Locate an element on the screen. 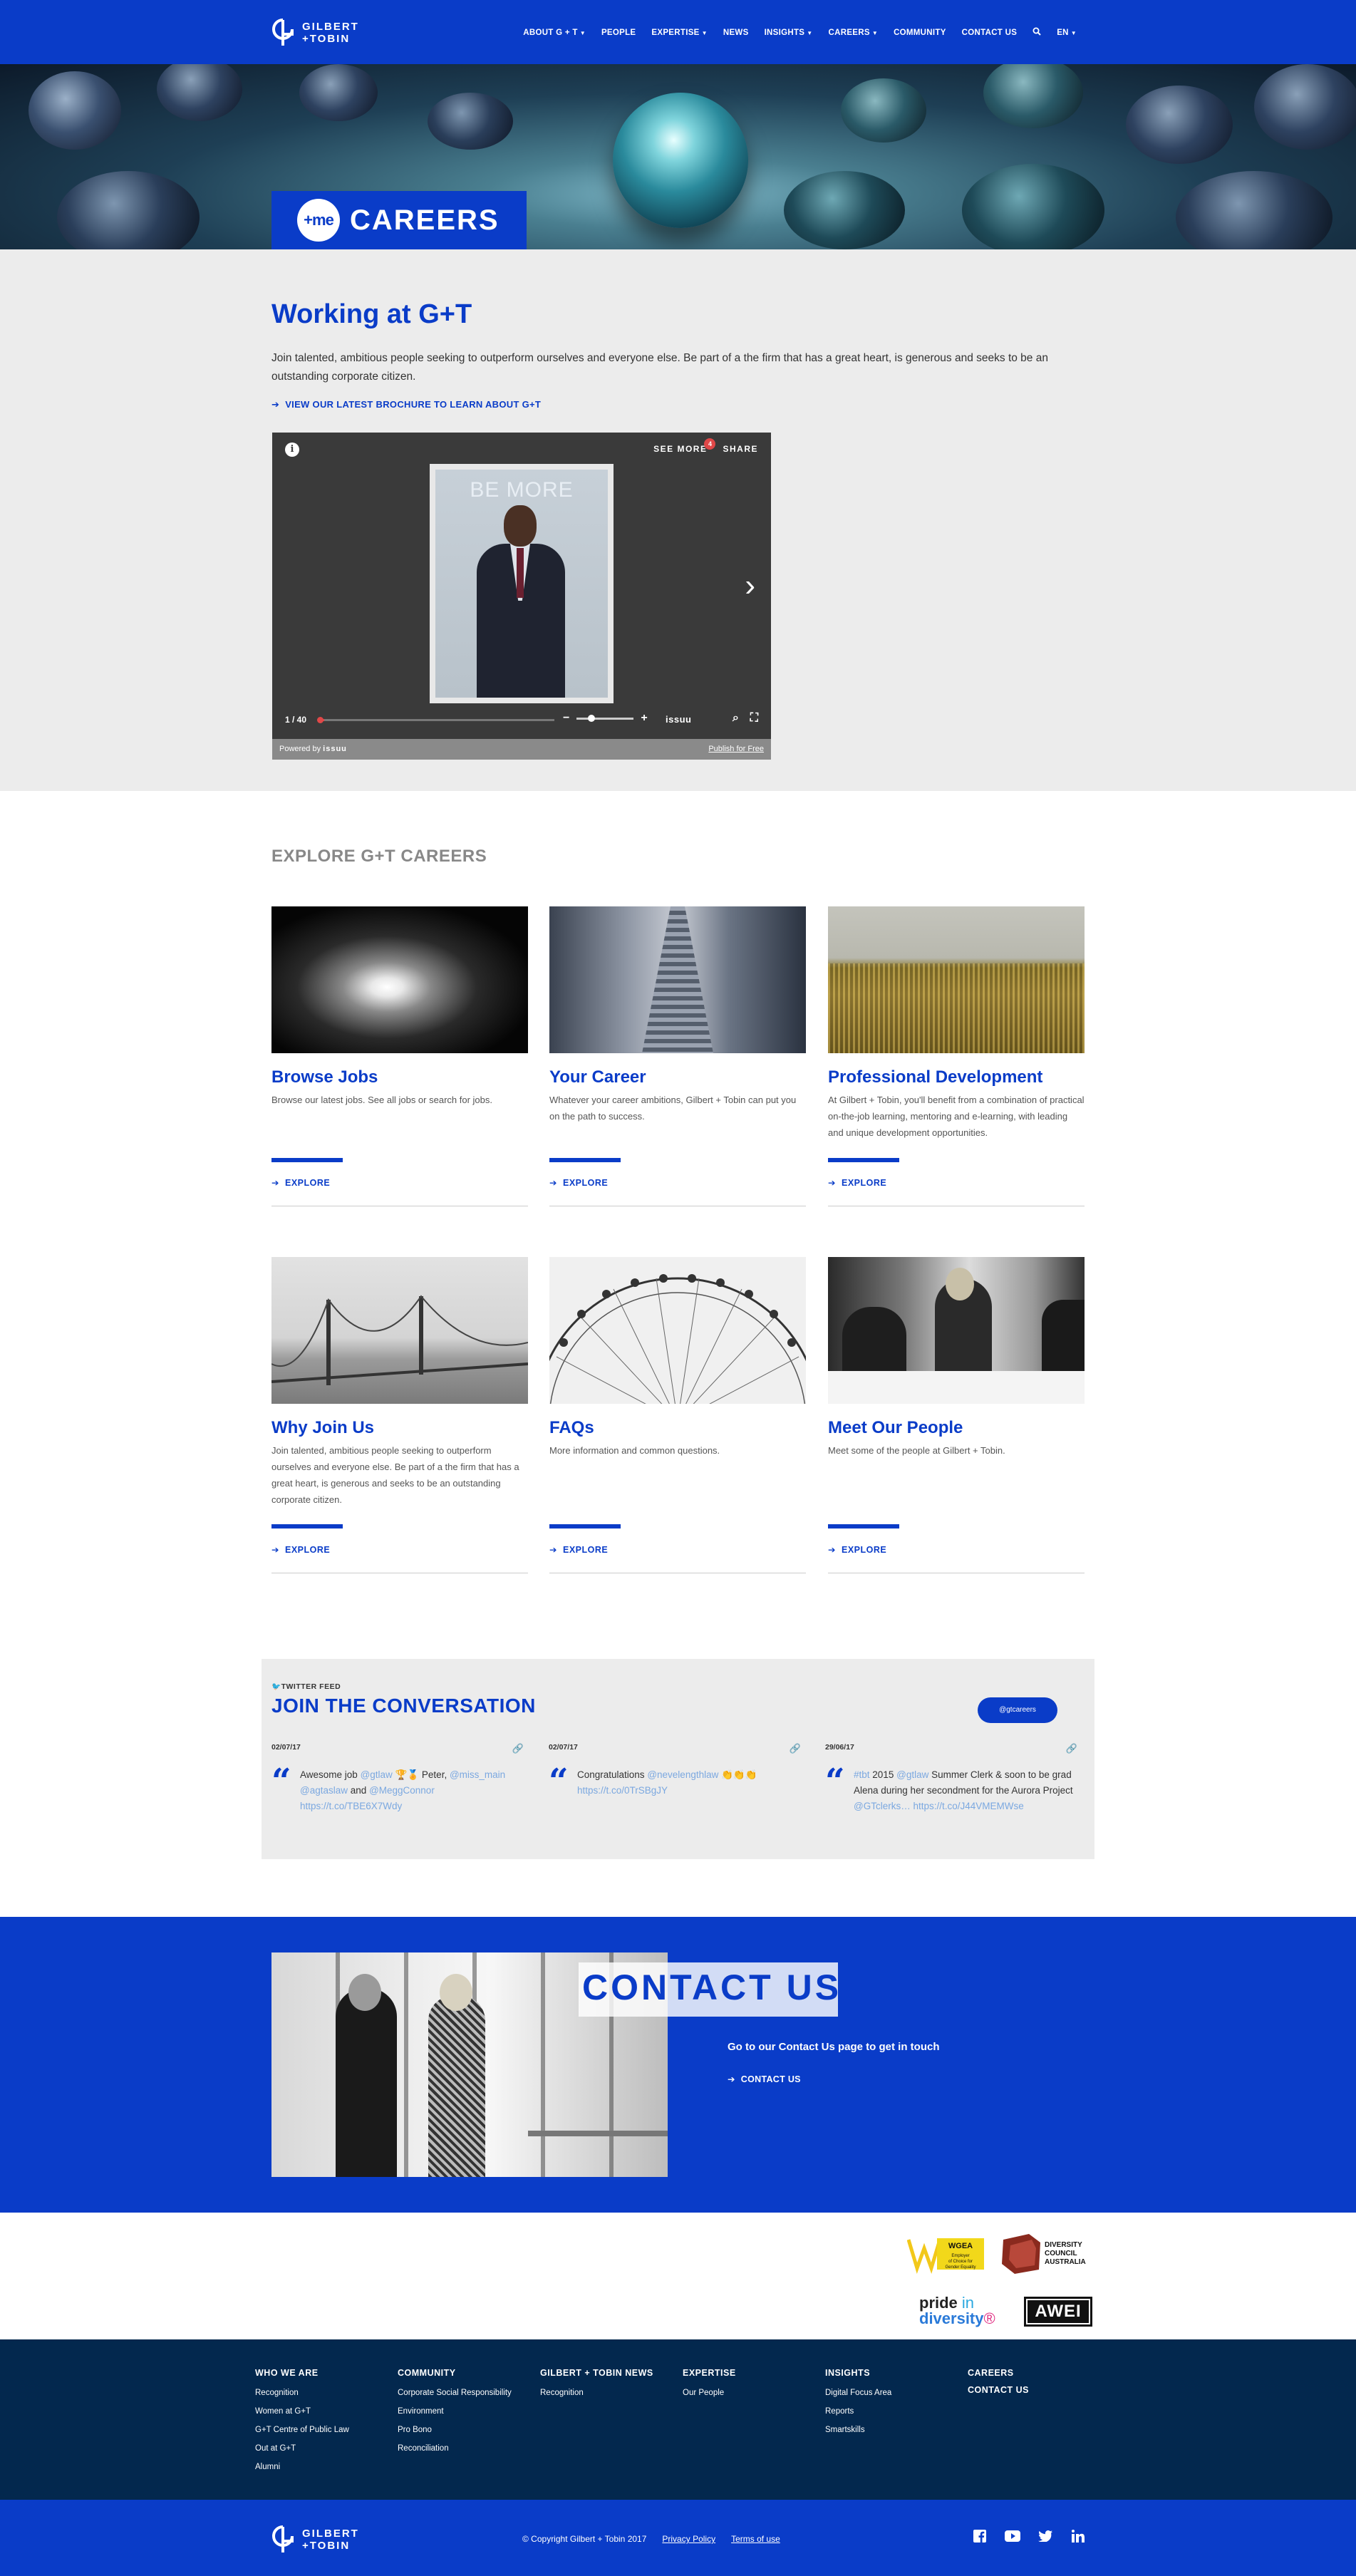  publish-for-free-link: Publish for Free is located at coordinates (736, 749).